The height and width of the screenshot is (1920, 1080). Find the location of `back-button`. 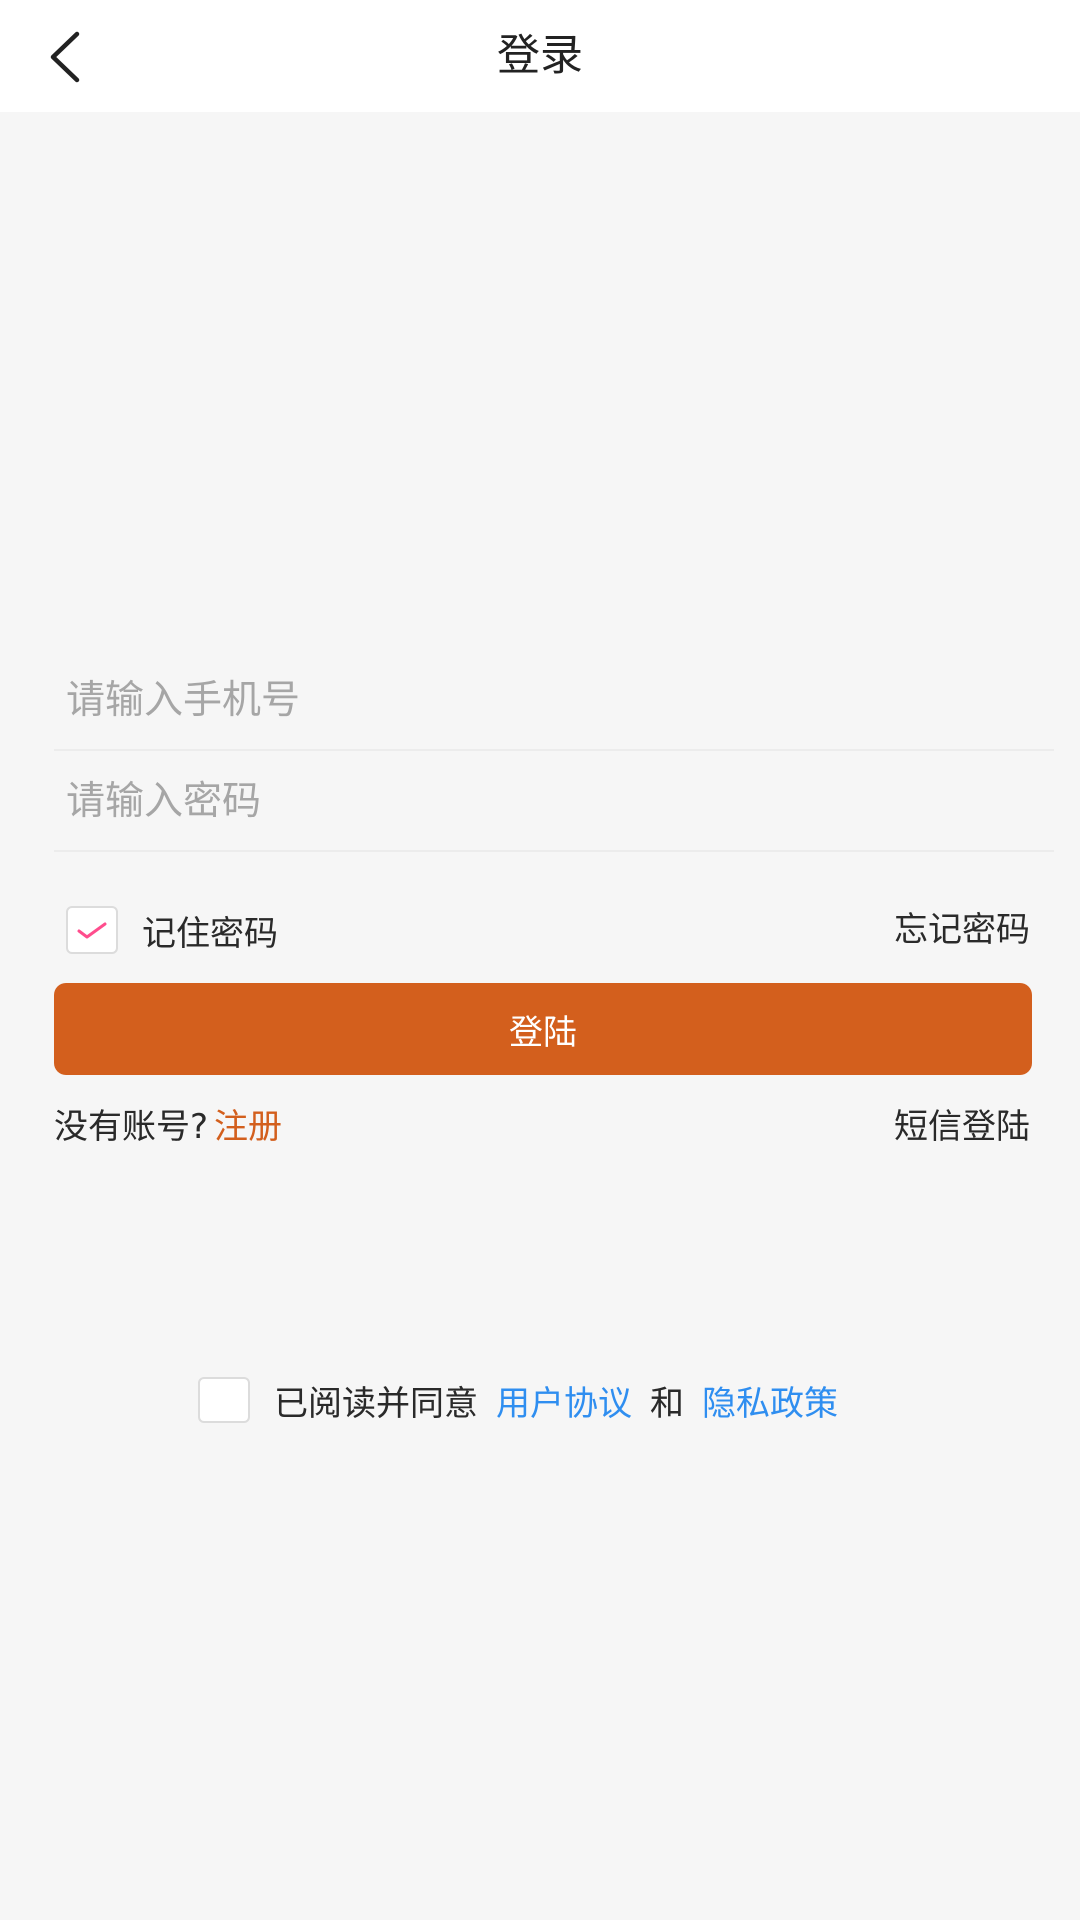

back-button is located at coordinates (65, 57).